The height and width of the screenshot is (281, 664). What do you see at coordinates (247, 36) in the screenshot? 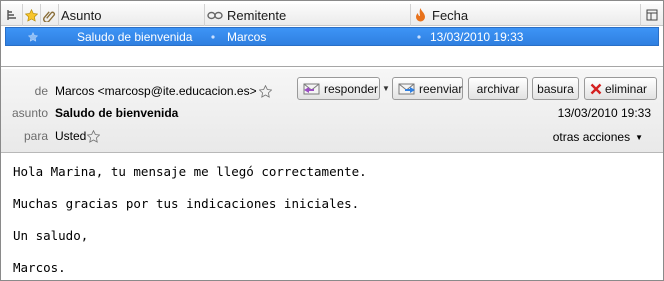
I see `row-sender: Marcos` at bounding box center [247, 36].